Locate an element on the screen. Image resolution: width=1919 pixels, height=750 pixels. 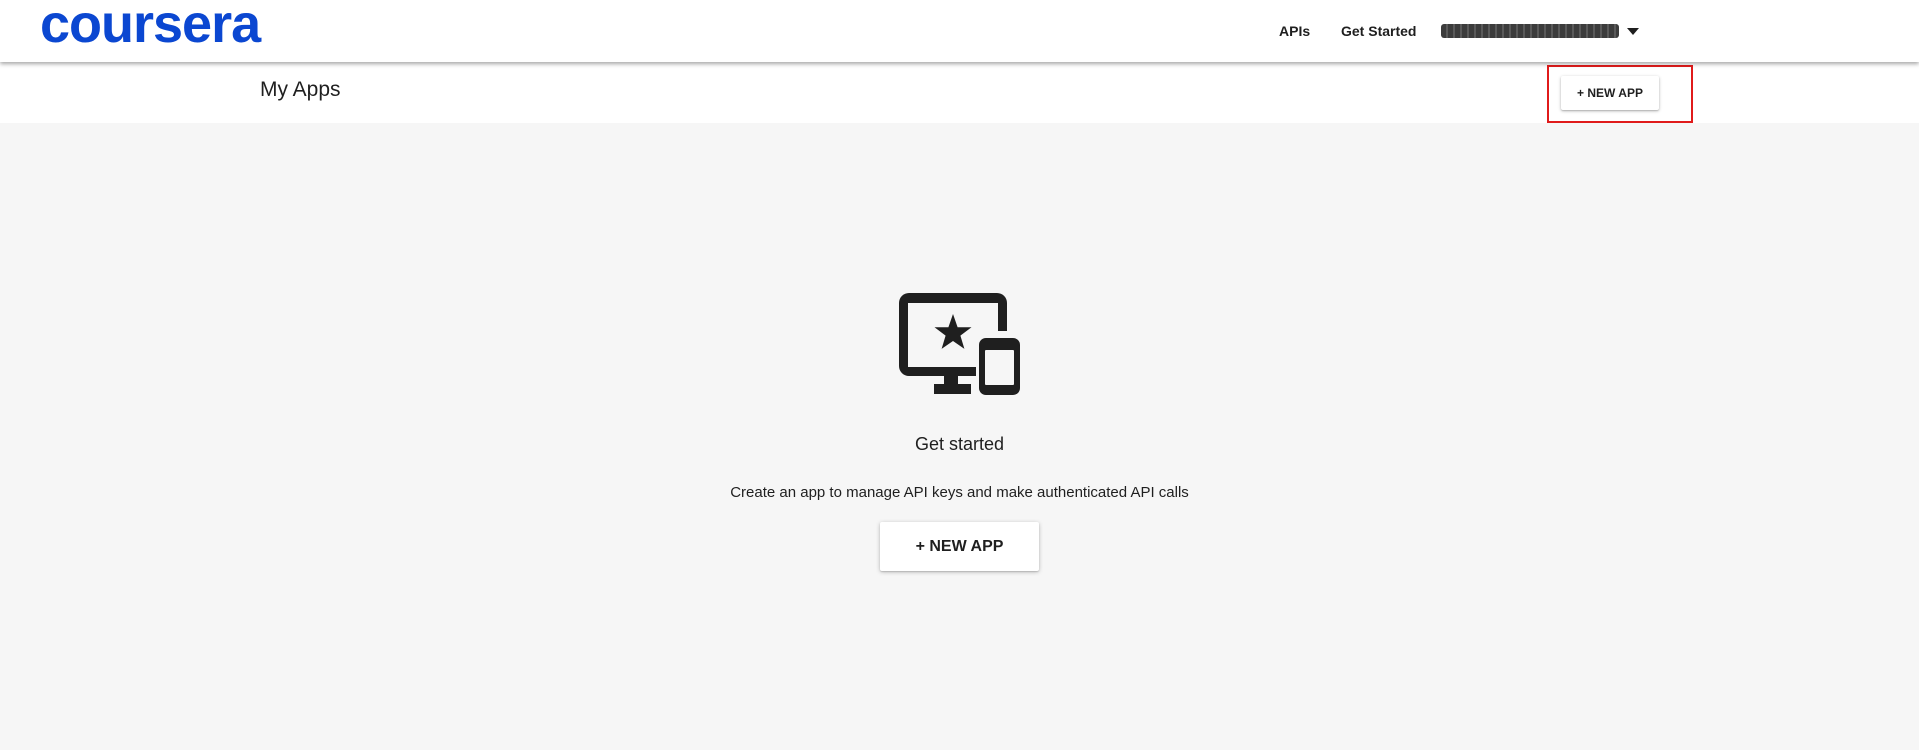
phone-screen-shape is located at coordinates (999, 367).